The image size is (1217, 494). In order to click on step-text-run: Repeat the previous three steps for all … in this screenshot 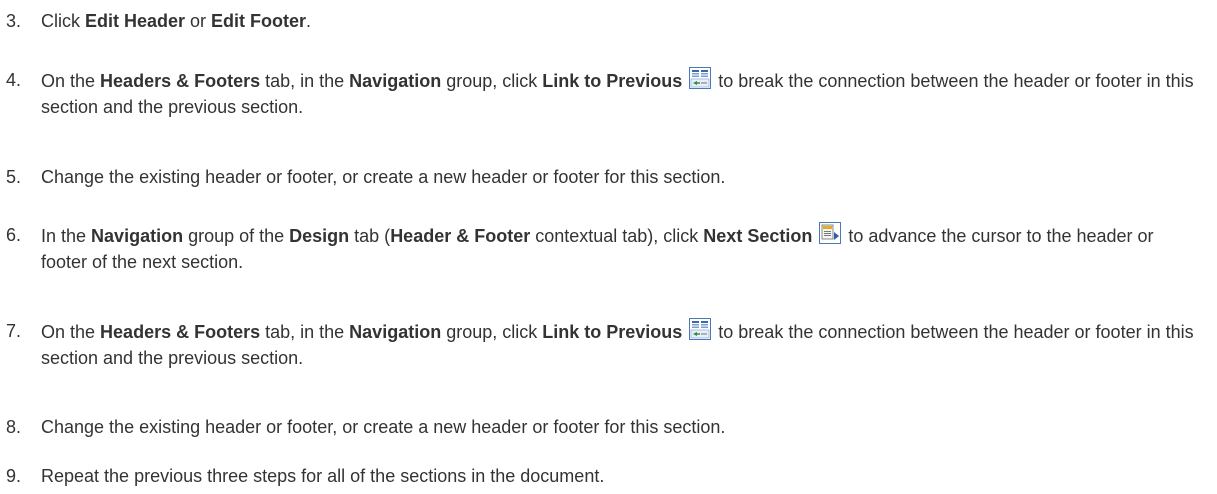, I will do `click(323, 476)`.